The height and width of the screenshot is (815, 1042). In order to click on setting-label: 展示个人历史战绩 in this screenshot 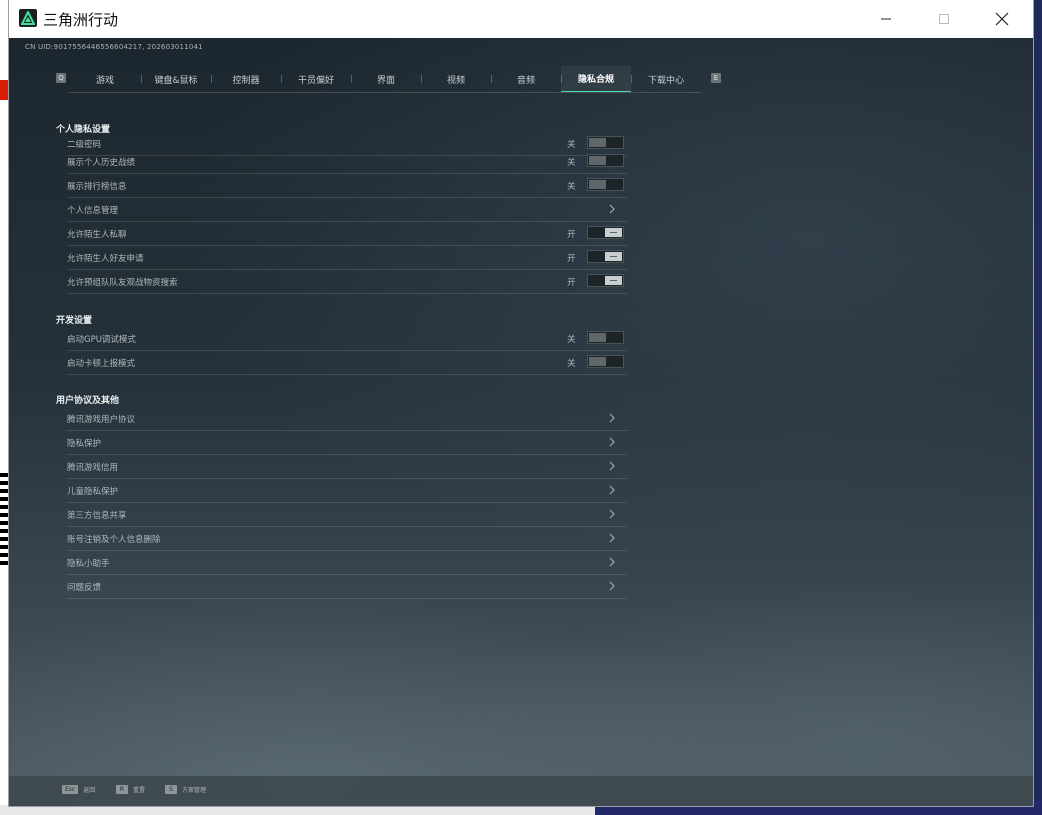, I will do `click(101, 163)`.